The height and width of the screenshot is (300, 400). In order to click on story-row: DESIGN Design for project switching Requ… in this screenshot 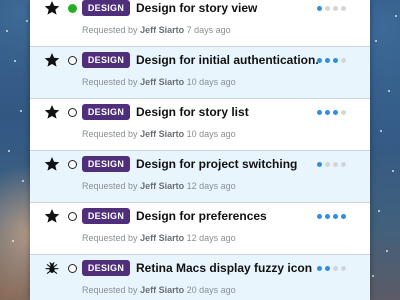, I will do `click(200, 177)`.